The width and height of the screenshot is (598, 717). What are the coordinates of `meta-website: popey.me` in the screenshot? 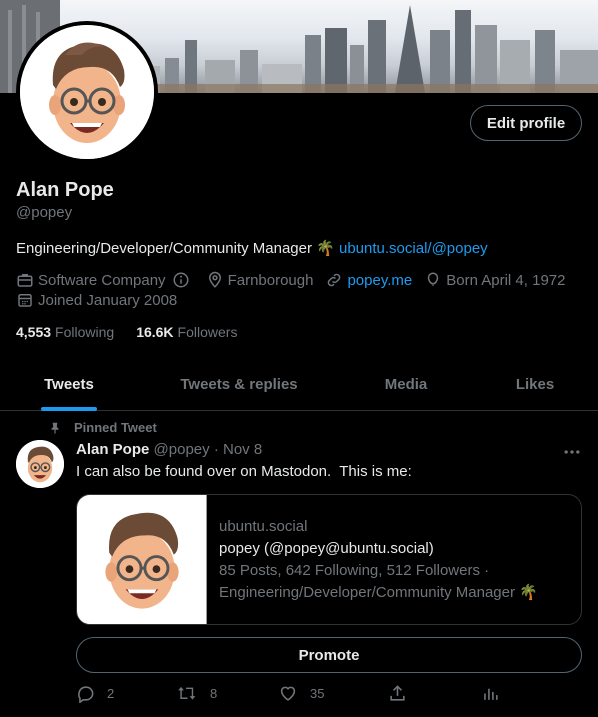 It's located at (368, 280).